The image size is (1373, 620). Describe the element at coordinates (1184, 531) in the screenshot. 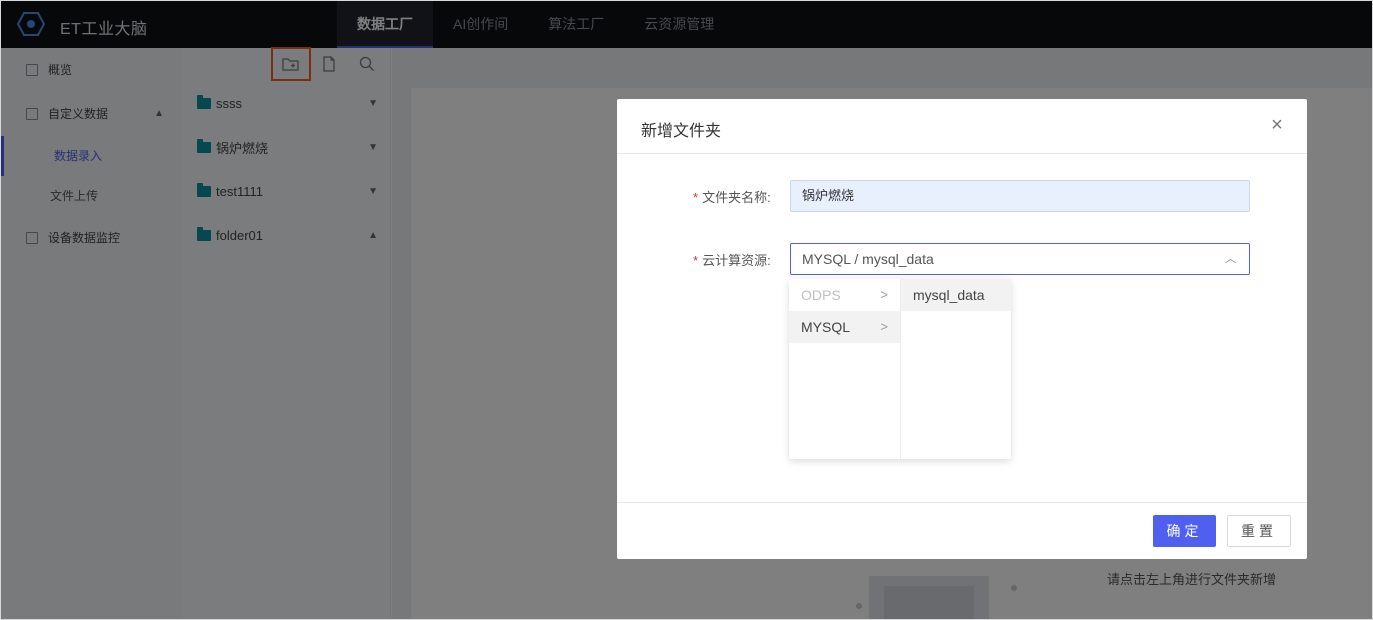

I see `confirm-button: 确定` at that location.